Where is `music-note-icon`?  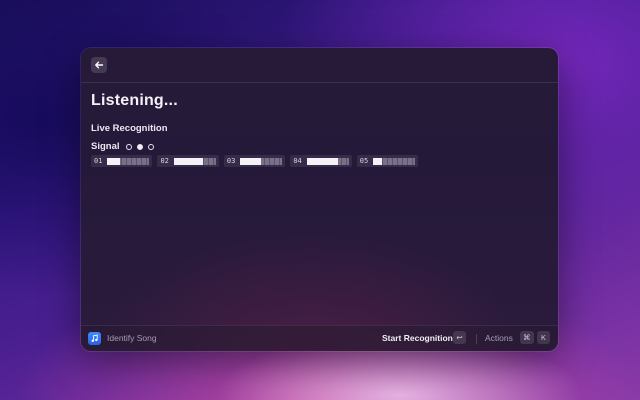 music-note-icon is located at coordinates (94, 338).